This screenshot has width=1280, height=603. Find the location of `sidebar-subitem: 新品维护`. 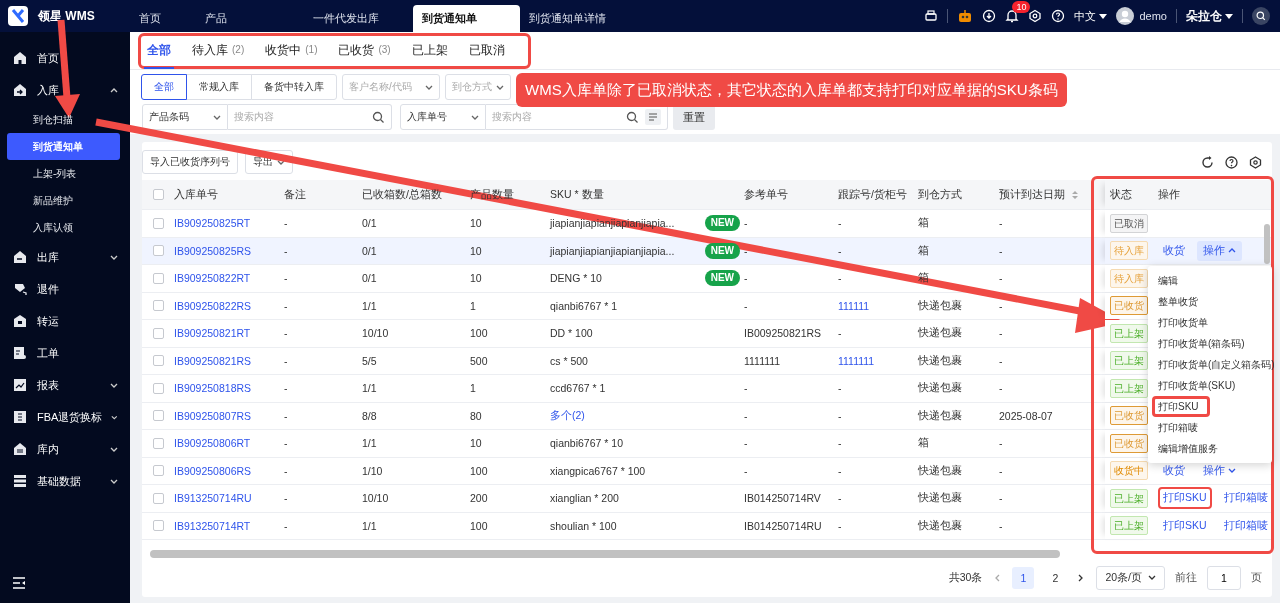

sidebar-subitem: 新品维护 is located at coordinates (63, 200).